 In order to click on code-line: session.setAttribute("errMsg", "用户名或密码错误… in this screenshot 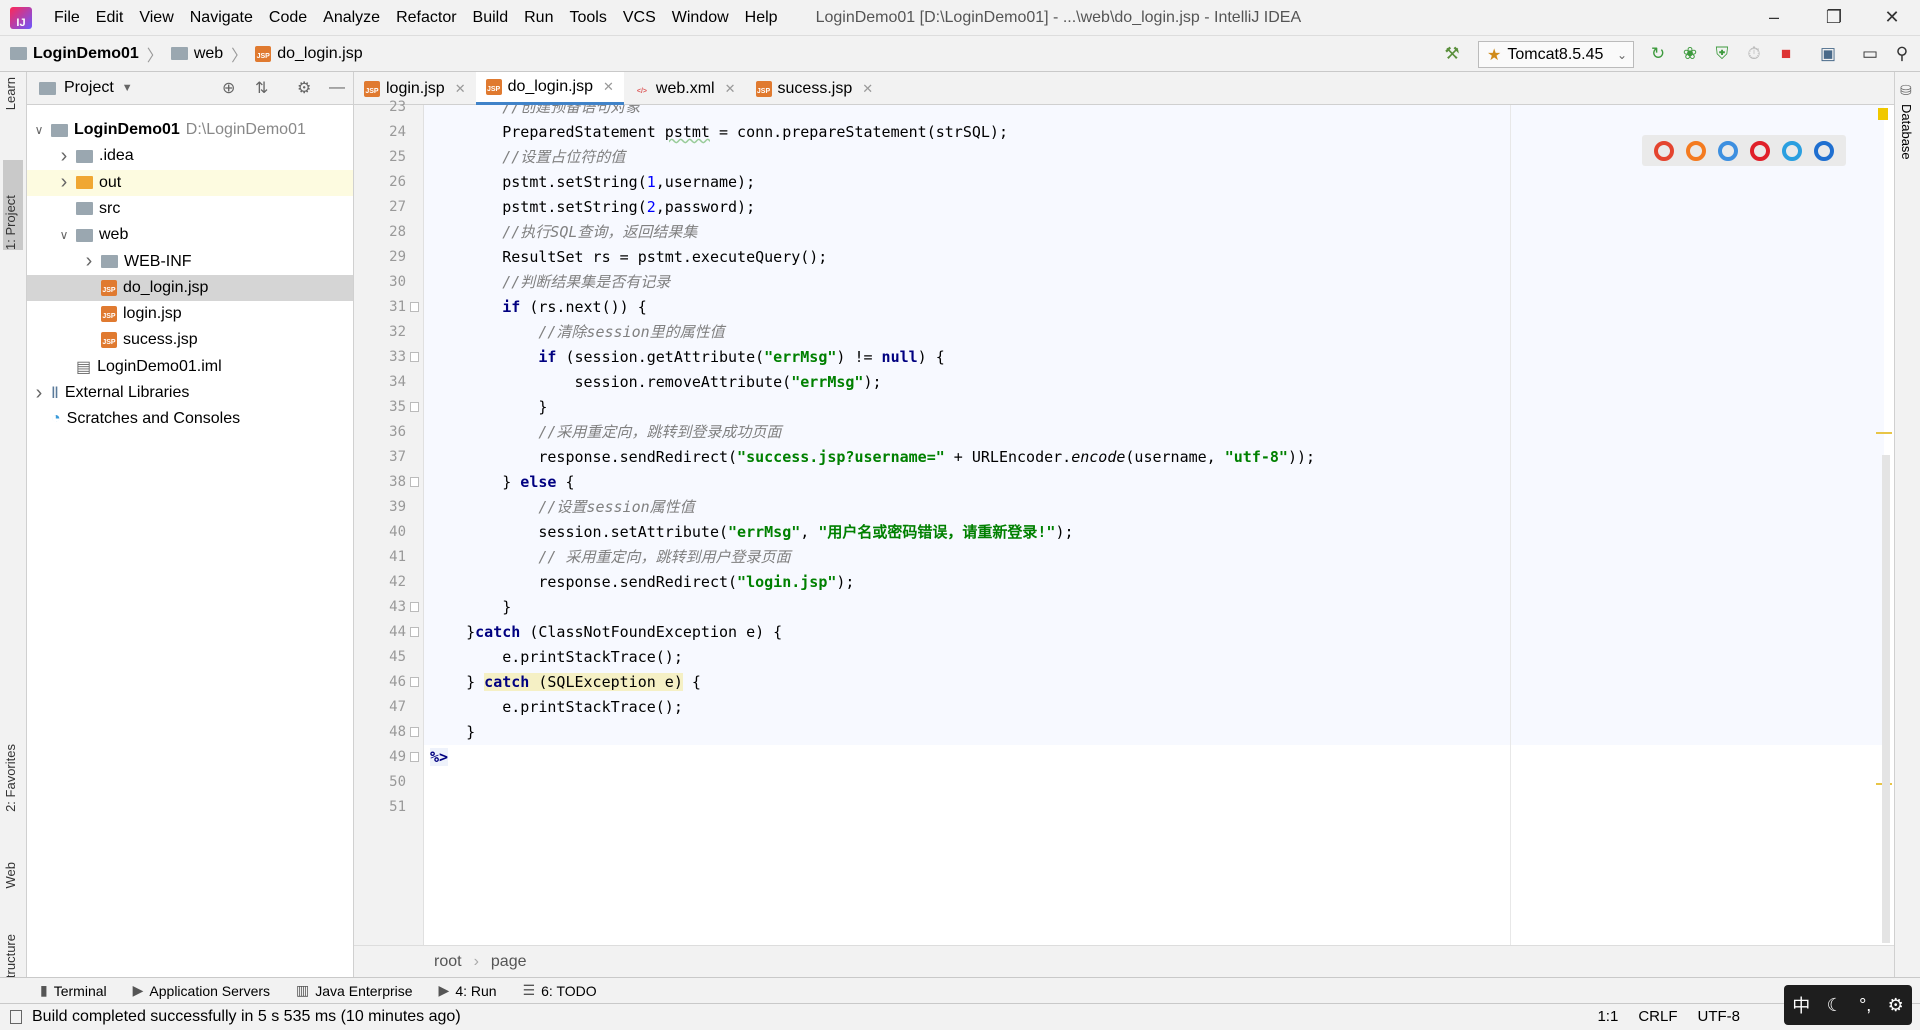, I will do `click(805, 532)`.